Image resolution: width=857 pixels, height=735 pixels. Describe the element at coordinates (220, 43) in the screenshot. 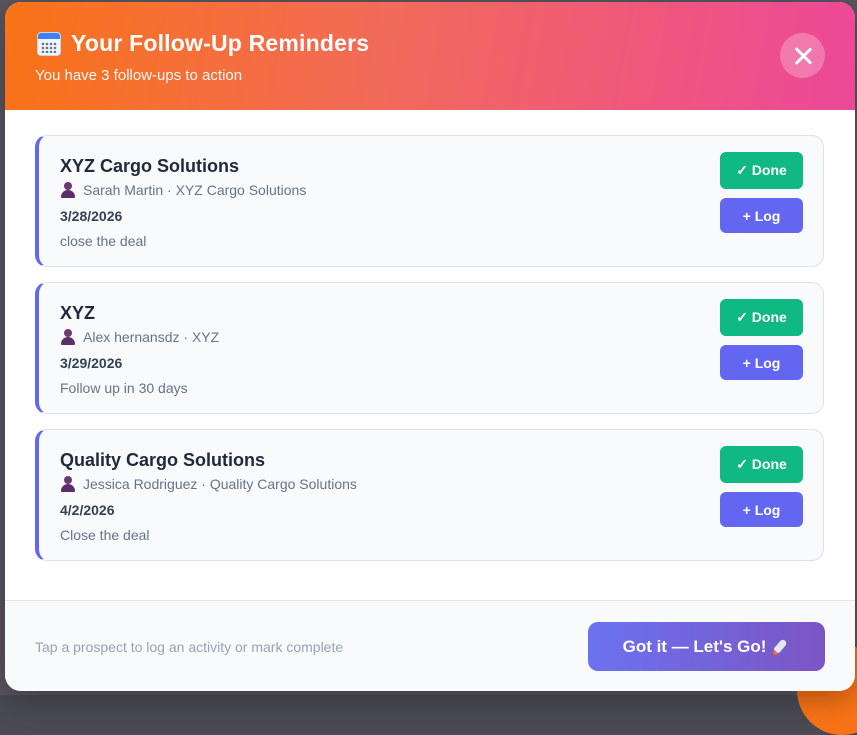

I see `modal-title: Your Follow-Up Reminders` at that location.